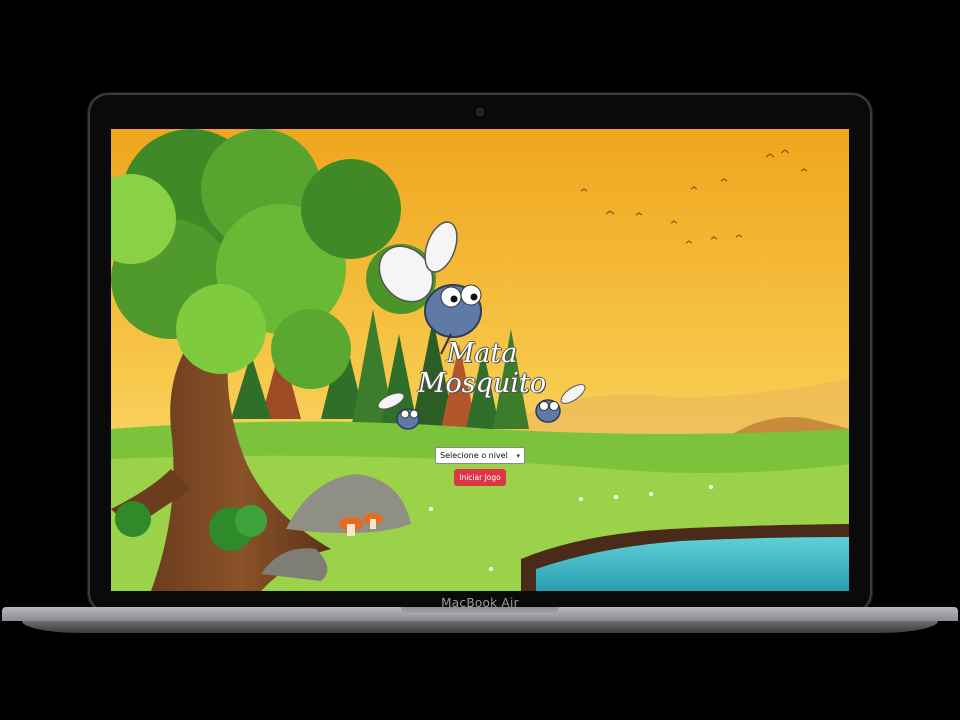  What do you see at coordinates (482, 383) in the screenshot?
I see `title-line-2: Mosquito` at bounding box center [482, 383].